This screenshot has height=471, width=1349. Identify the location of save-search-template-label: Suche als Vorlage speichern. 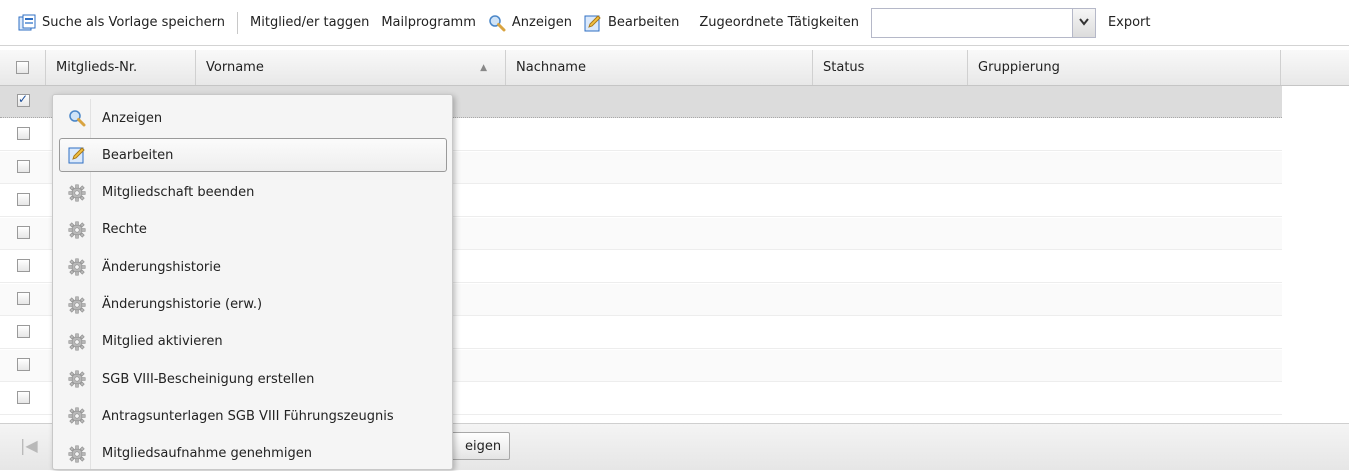
(134, 22).